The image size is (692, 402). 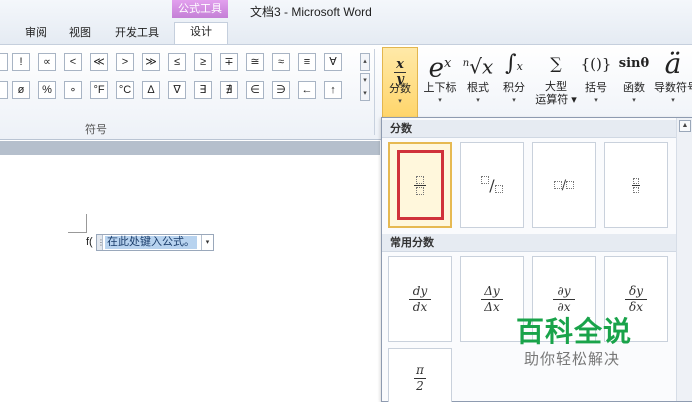 What do you see at coordinates (673, 88) in the screenshot?
I see `accent-label: 导数符号` at bounding box center [673, 88].